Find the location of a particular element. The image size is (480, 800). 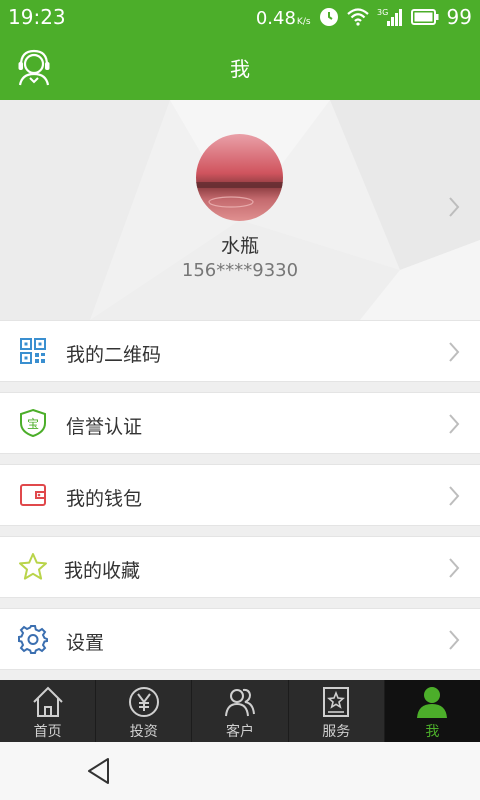

bottom-tab-bar: 首页 投资 客户 服务 我 is located at coordinates (240, 711).